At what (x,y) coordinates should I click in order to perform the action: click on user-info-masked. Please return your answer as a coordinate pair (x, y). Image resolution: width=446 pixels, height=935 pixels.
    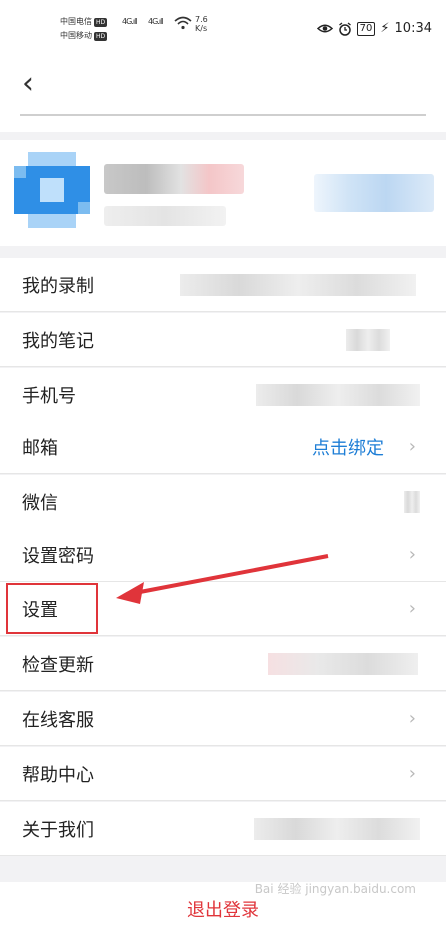
    Looking at the image, I should click on (165, 216).